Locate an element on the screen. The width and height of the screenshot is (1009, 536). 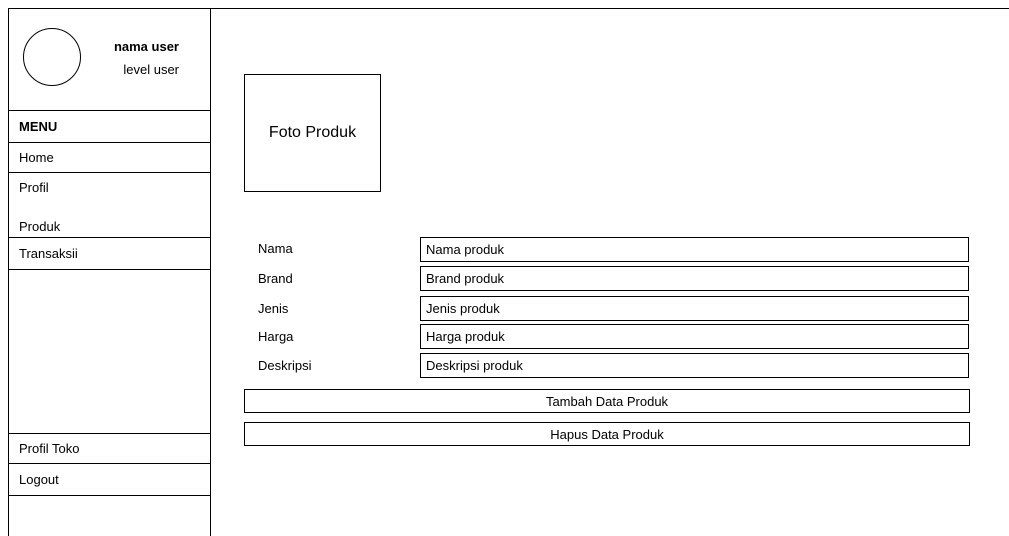
add-product-button: Tambah Data Produk is located at coordinates (607, 401).